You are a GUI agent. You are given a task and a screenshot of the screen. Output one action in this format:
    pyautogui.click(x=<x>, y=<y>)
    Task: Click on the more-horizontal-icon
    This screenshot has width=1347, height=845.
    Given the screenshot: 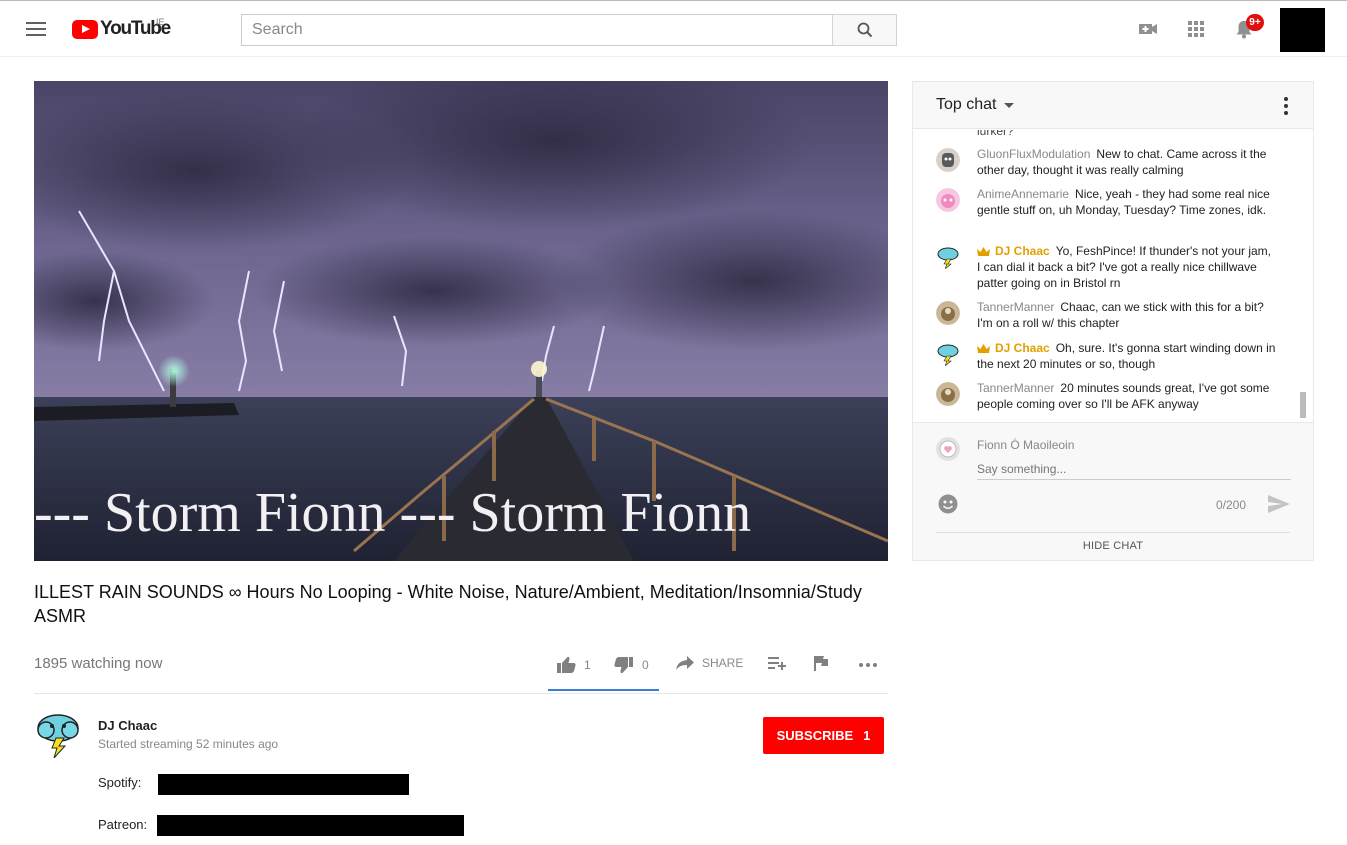 What is the action you would take?
    pyautogui.click(x=868, y=665)
    